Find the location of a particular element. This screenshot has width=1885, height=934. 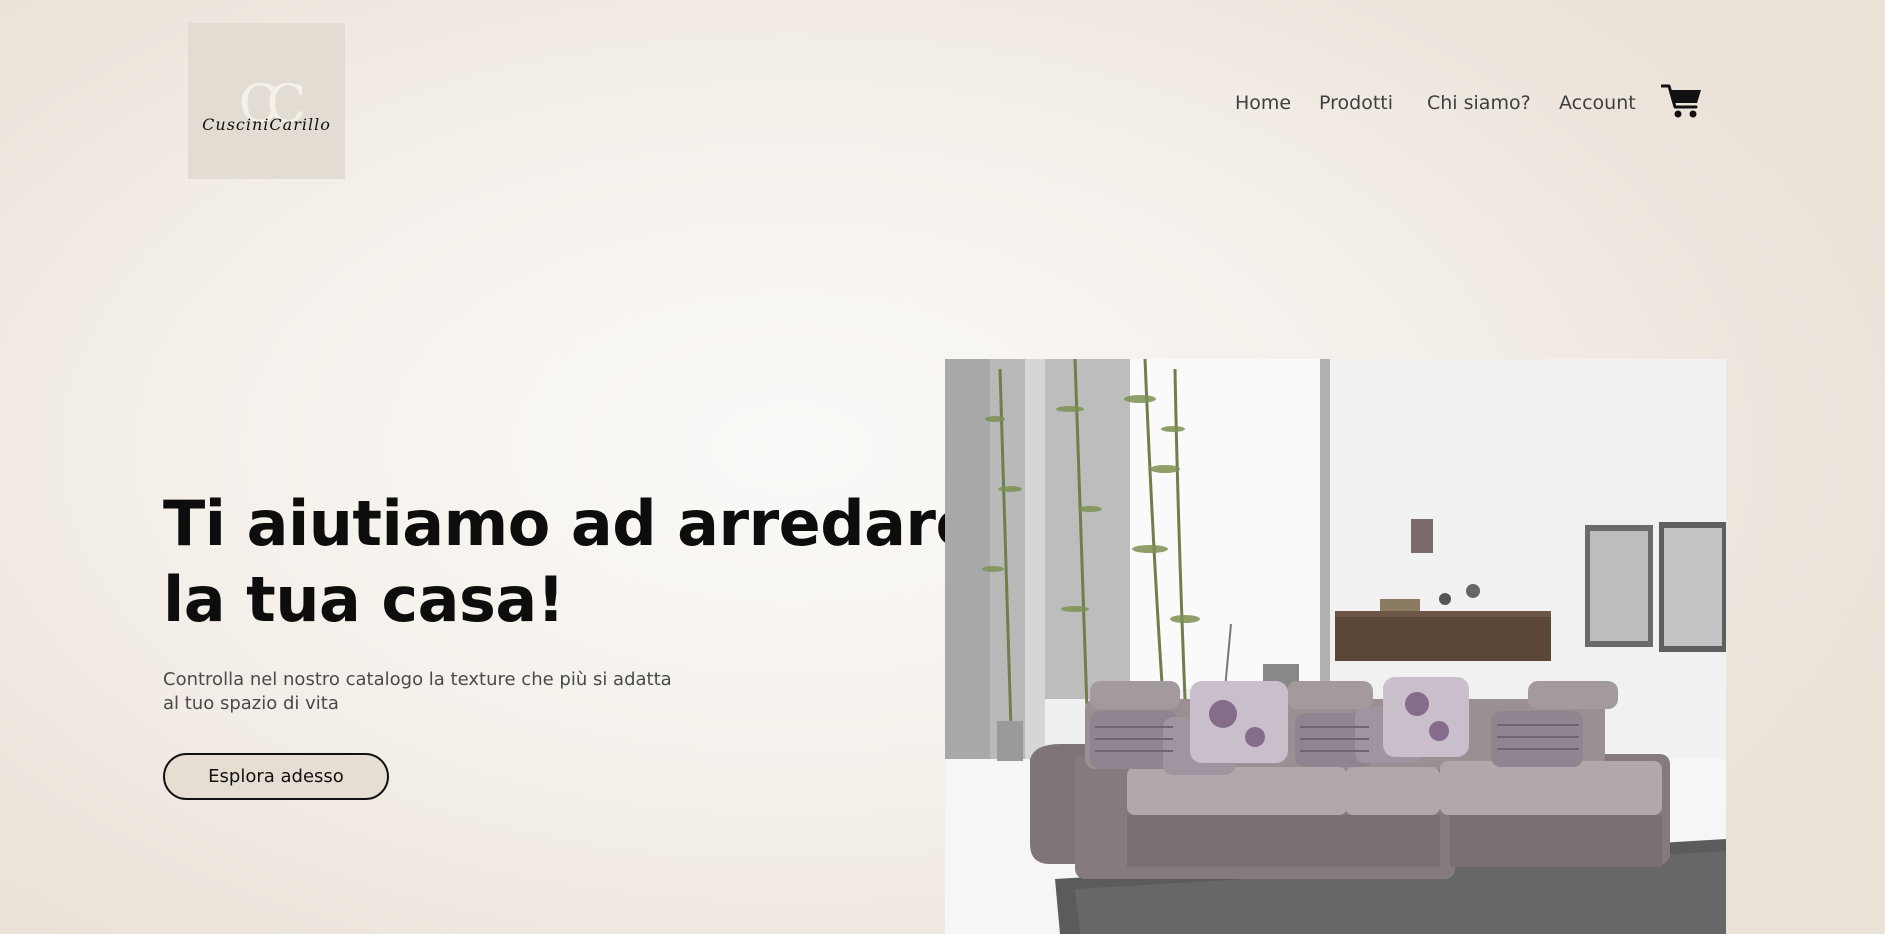

nav-account: Account is located at coordinates (1597, 103).